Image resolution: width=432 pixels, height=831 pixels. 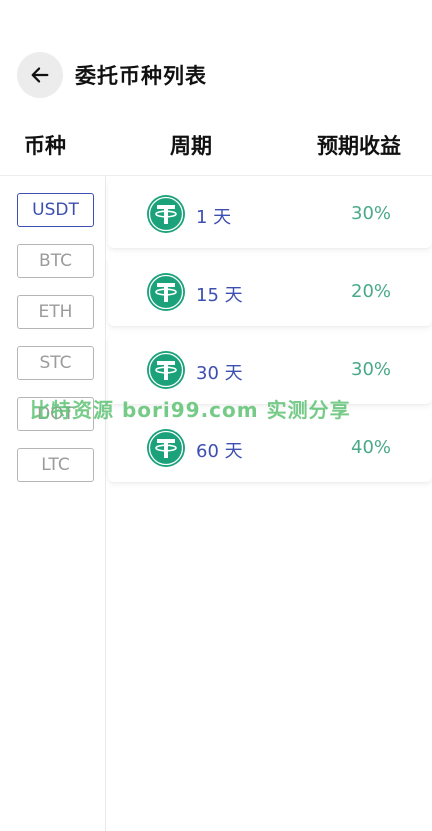 What do you see at coordinates (371, 447) in the screenshot?
I see `yield-label: 40%` at bounding box center [371, 447].